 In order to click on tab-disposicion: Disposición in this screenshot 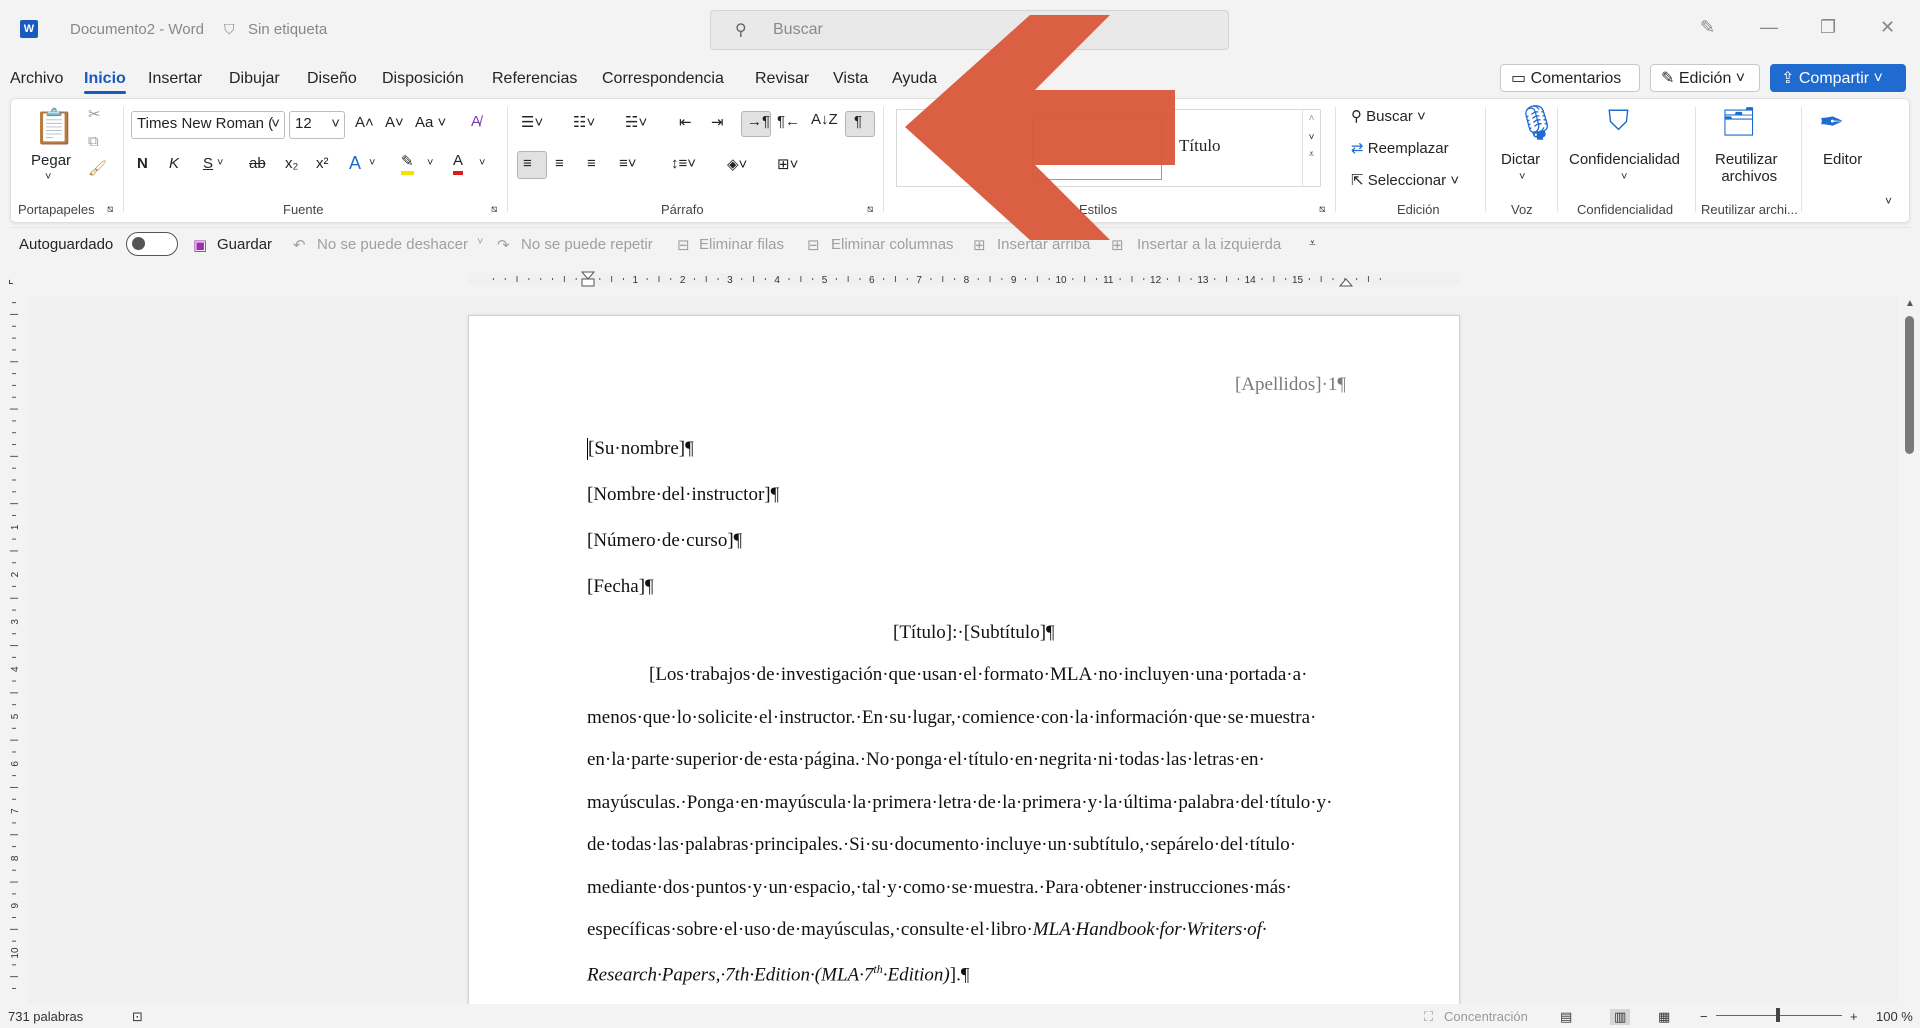, I will do `click(423, 79)`.